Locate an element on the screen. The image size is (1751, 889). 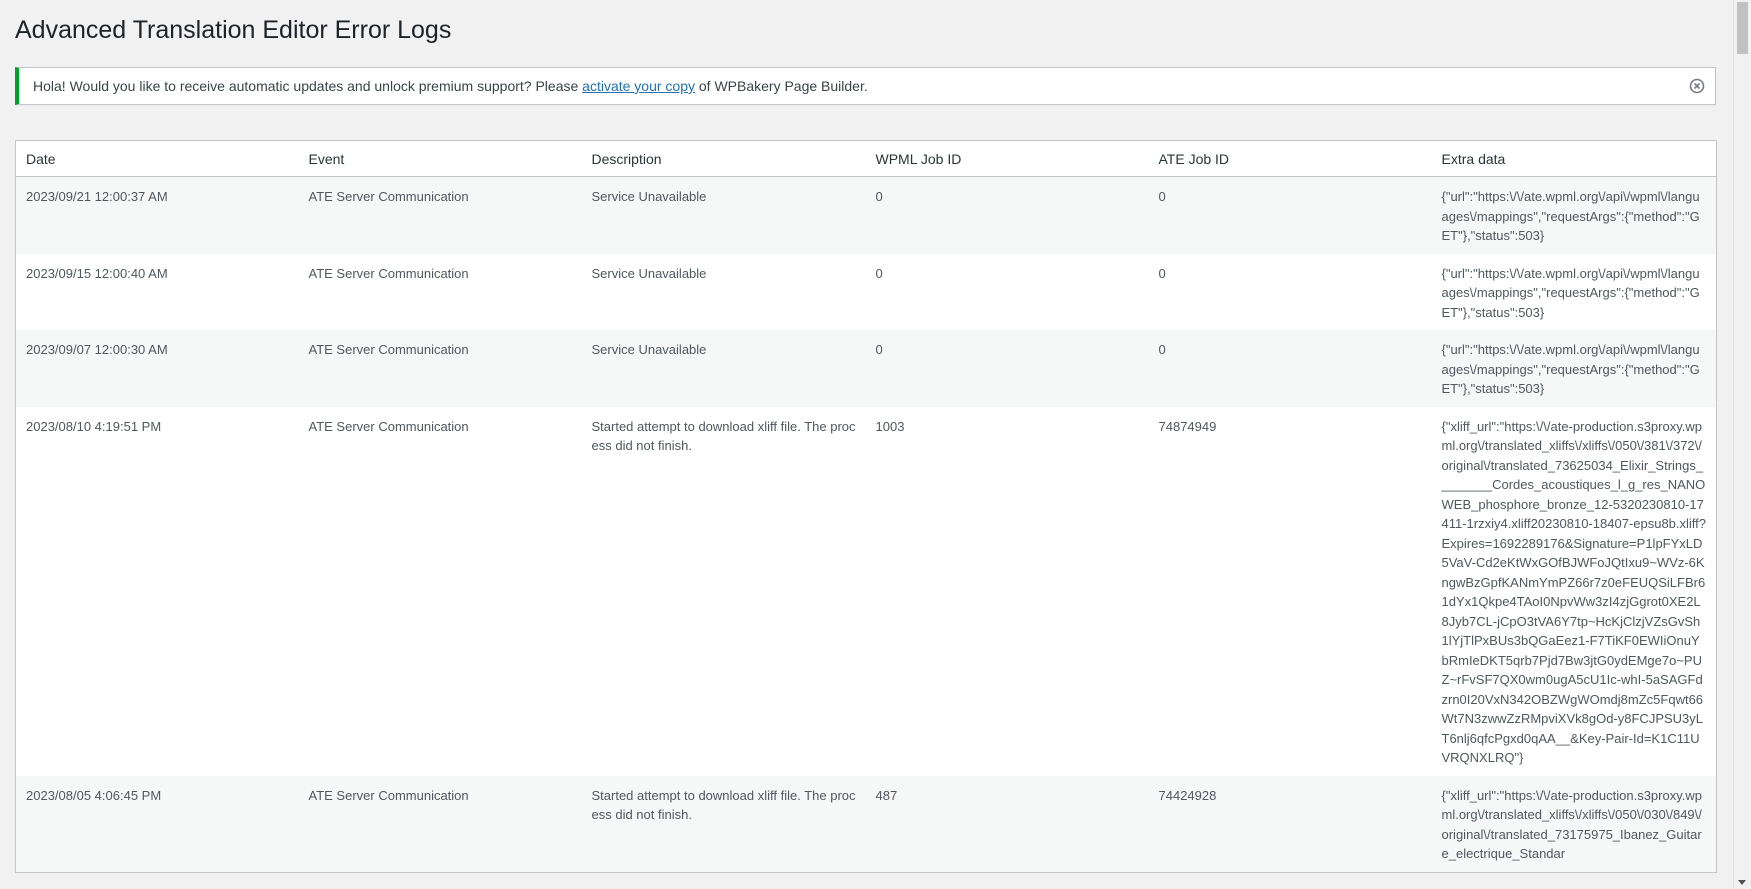
page-title: Advanced Translation Editor Error Logs is located at coordinates (233, 30).